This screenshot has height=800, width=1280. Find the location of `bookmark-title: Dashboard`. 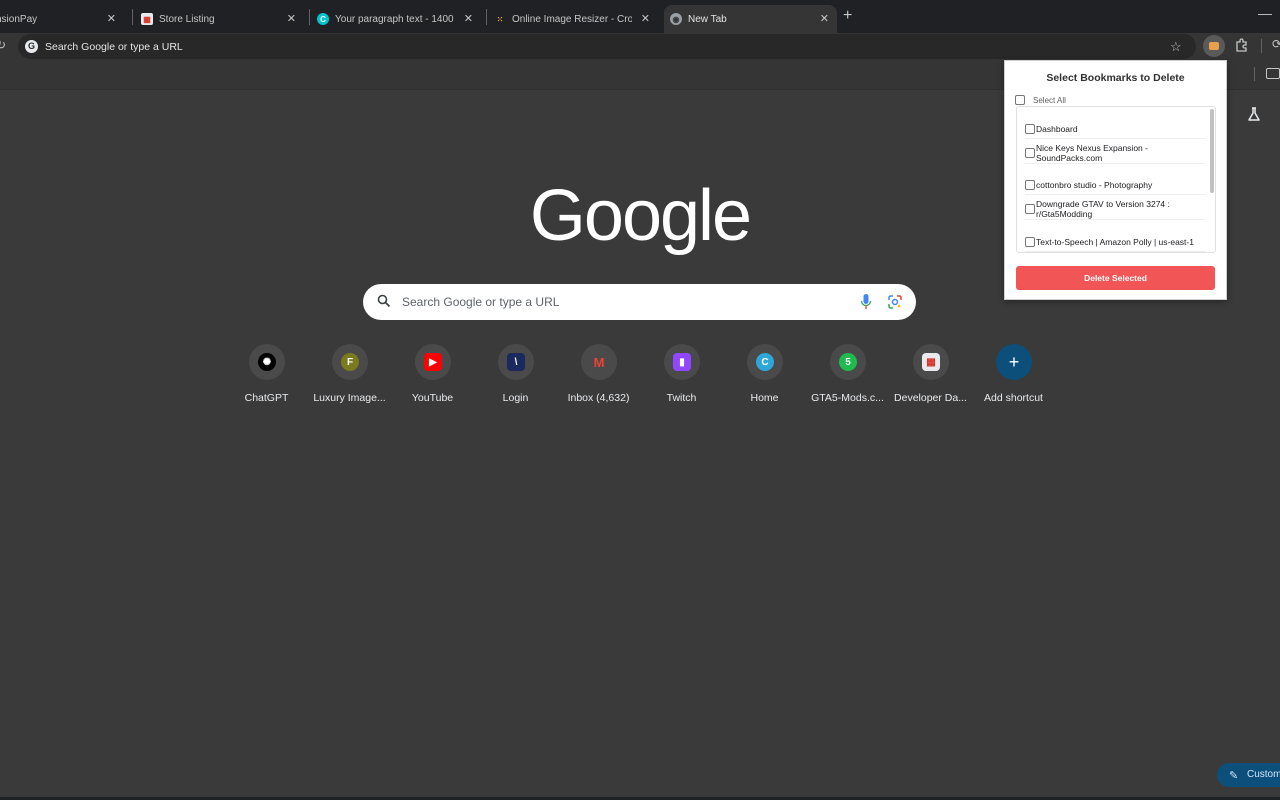

bookmark-title: Dashboard is located at coordinates (1057, 128).